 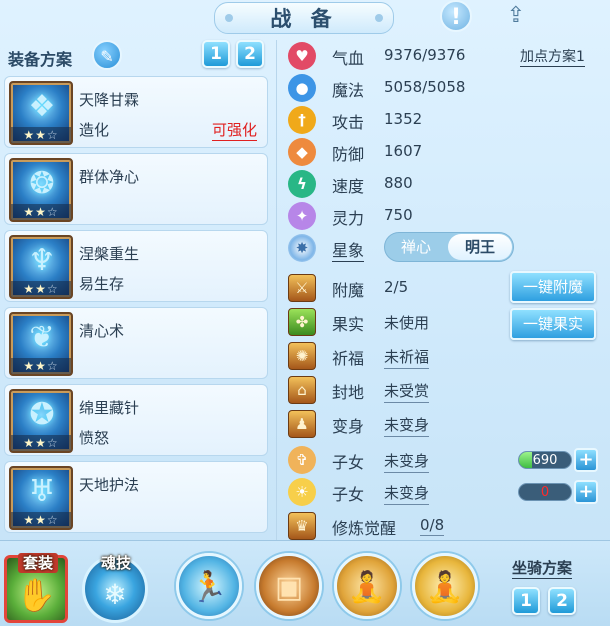 What do you see at coordinates (302, 322) in the screenshot?
I see `fruit-icon: ✤` at bounding box center [302, 322].